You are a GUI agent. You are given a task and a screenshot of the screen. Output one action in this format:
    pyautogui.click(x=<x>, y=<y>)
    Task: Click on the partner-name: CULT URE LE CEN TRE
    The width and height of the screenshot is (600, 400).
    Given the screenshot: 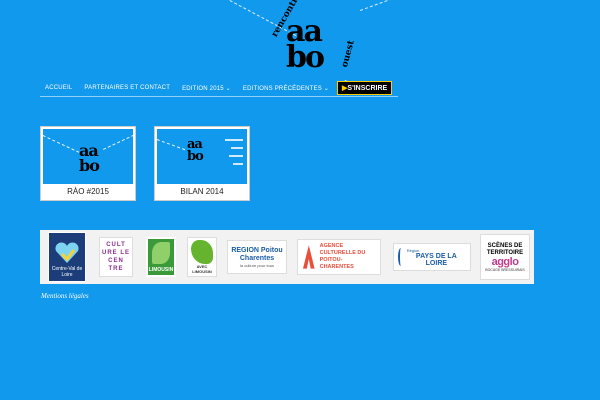 What is the action you would take?
    pyautogui.click(x=116, y=257)
    